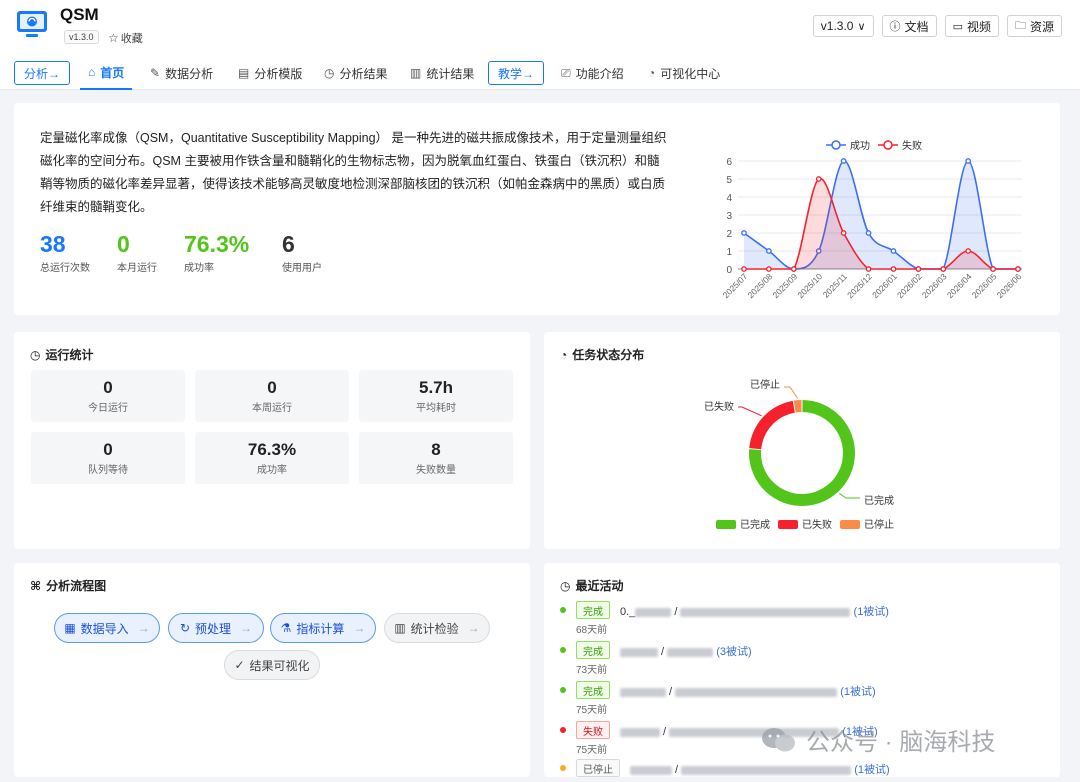 The image size is (1080, 782). Describe the element at coordinates (592, 585) in the screenshot. I see `recent-title: ◷ 最近活动` at that location.